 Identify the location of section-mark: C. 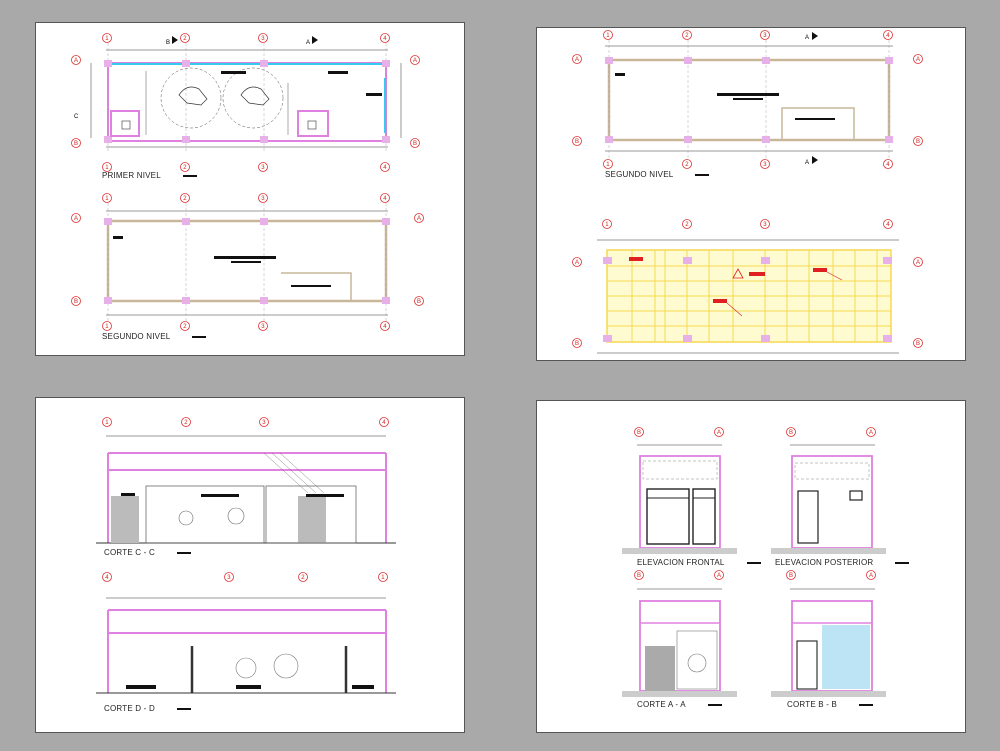
(76, 117).